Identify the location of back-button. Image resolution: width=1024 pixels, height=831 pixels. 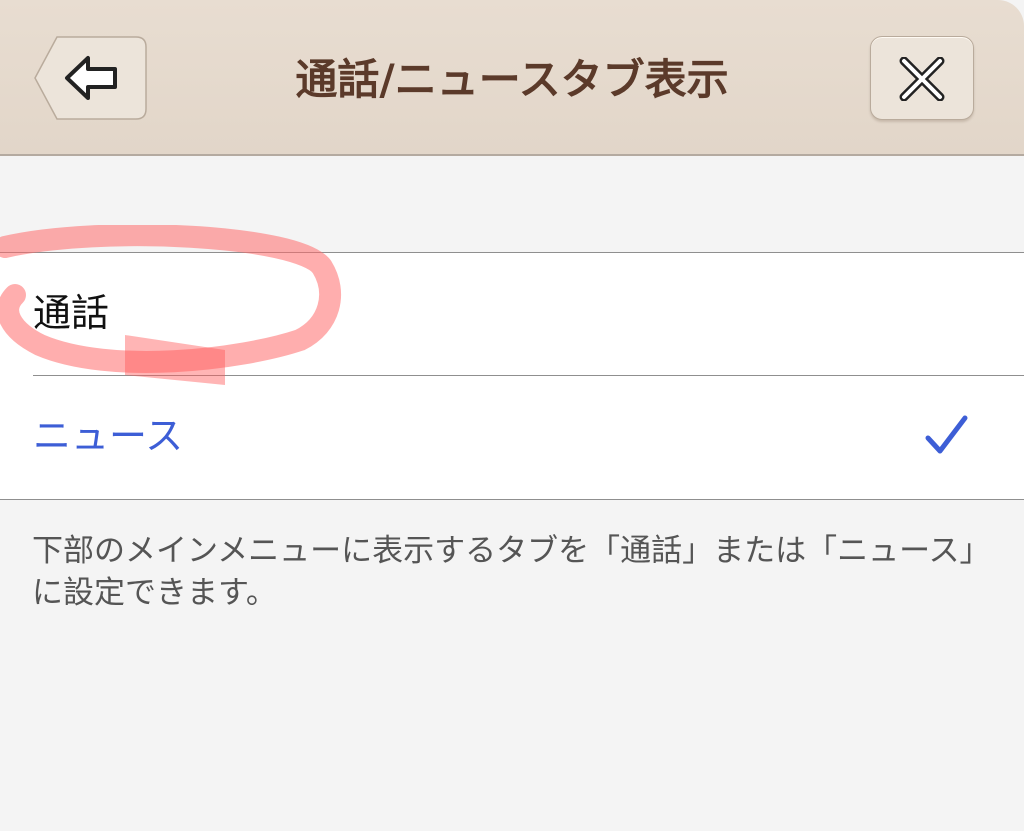
(90, 78).